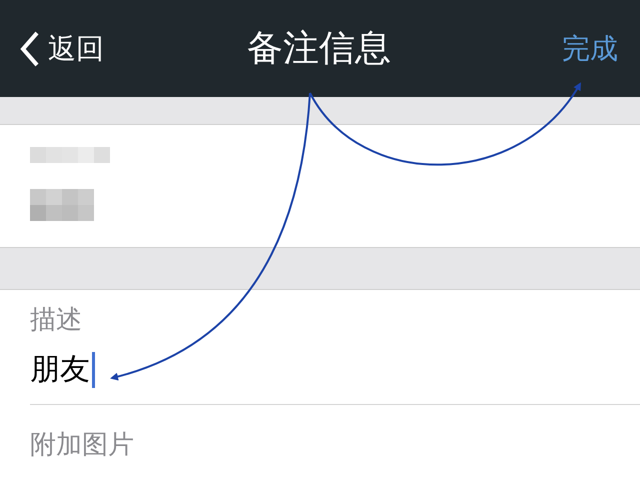  Describe the element at coordinates (30, 48) in the screenshot. I see `back-chevron-icon` at that location.